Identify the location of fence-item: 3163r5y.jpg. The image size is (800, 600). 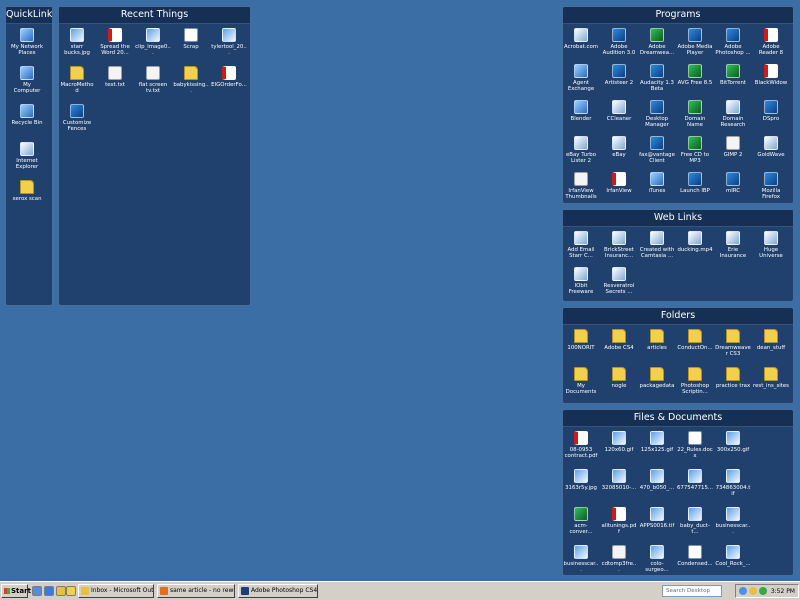
(581, 479).